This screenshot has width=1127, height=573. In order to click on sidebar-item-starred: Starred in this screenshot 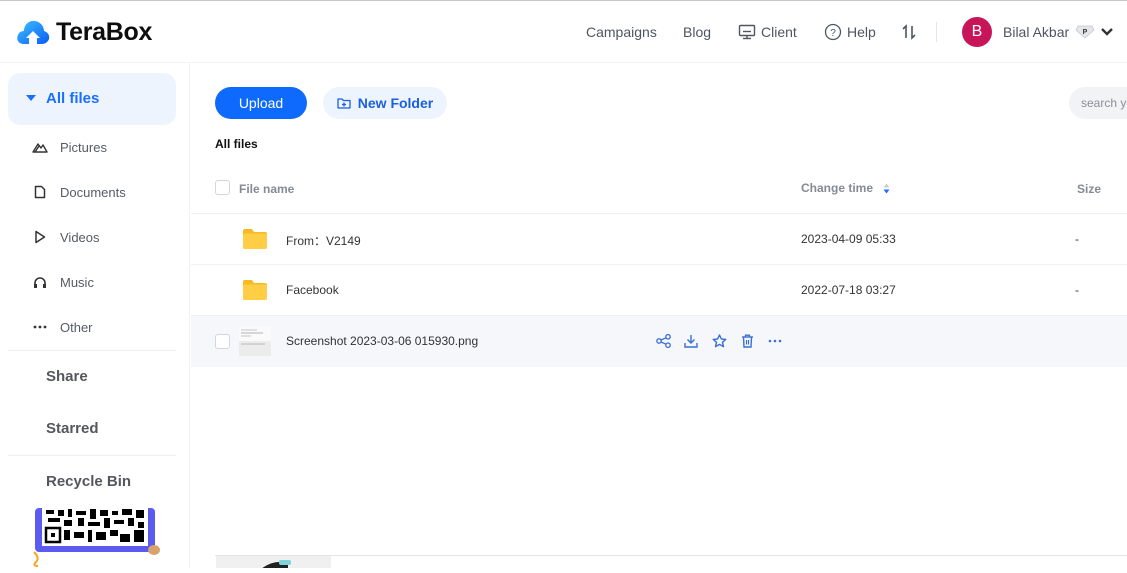, I will do `click(72, 428)`.